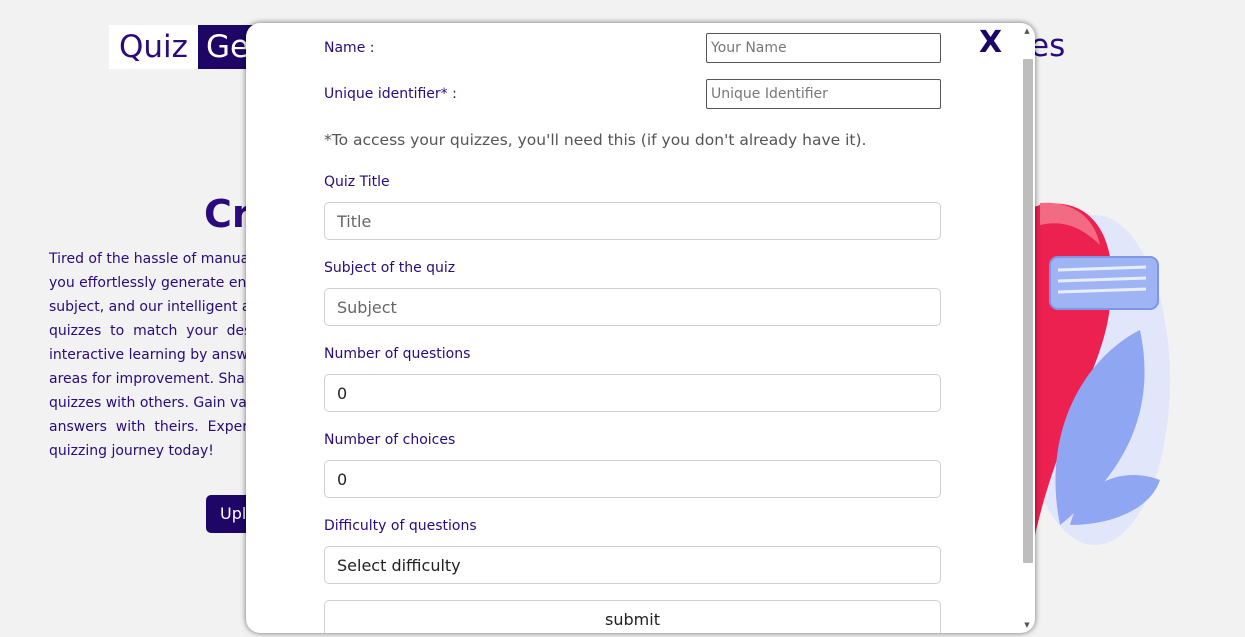 This screenshot has height=637, width=1245. Describe the element at coordinates (390, 268) in the screenshot. I see `subject-label: Subject of the quiz` at that location.